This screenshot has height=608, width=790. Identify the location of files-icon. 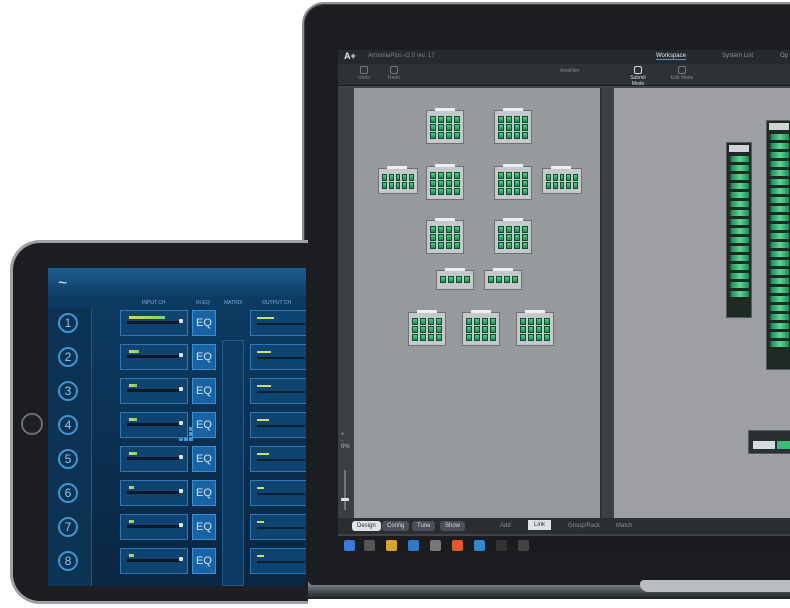
(391, 545).